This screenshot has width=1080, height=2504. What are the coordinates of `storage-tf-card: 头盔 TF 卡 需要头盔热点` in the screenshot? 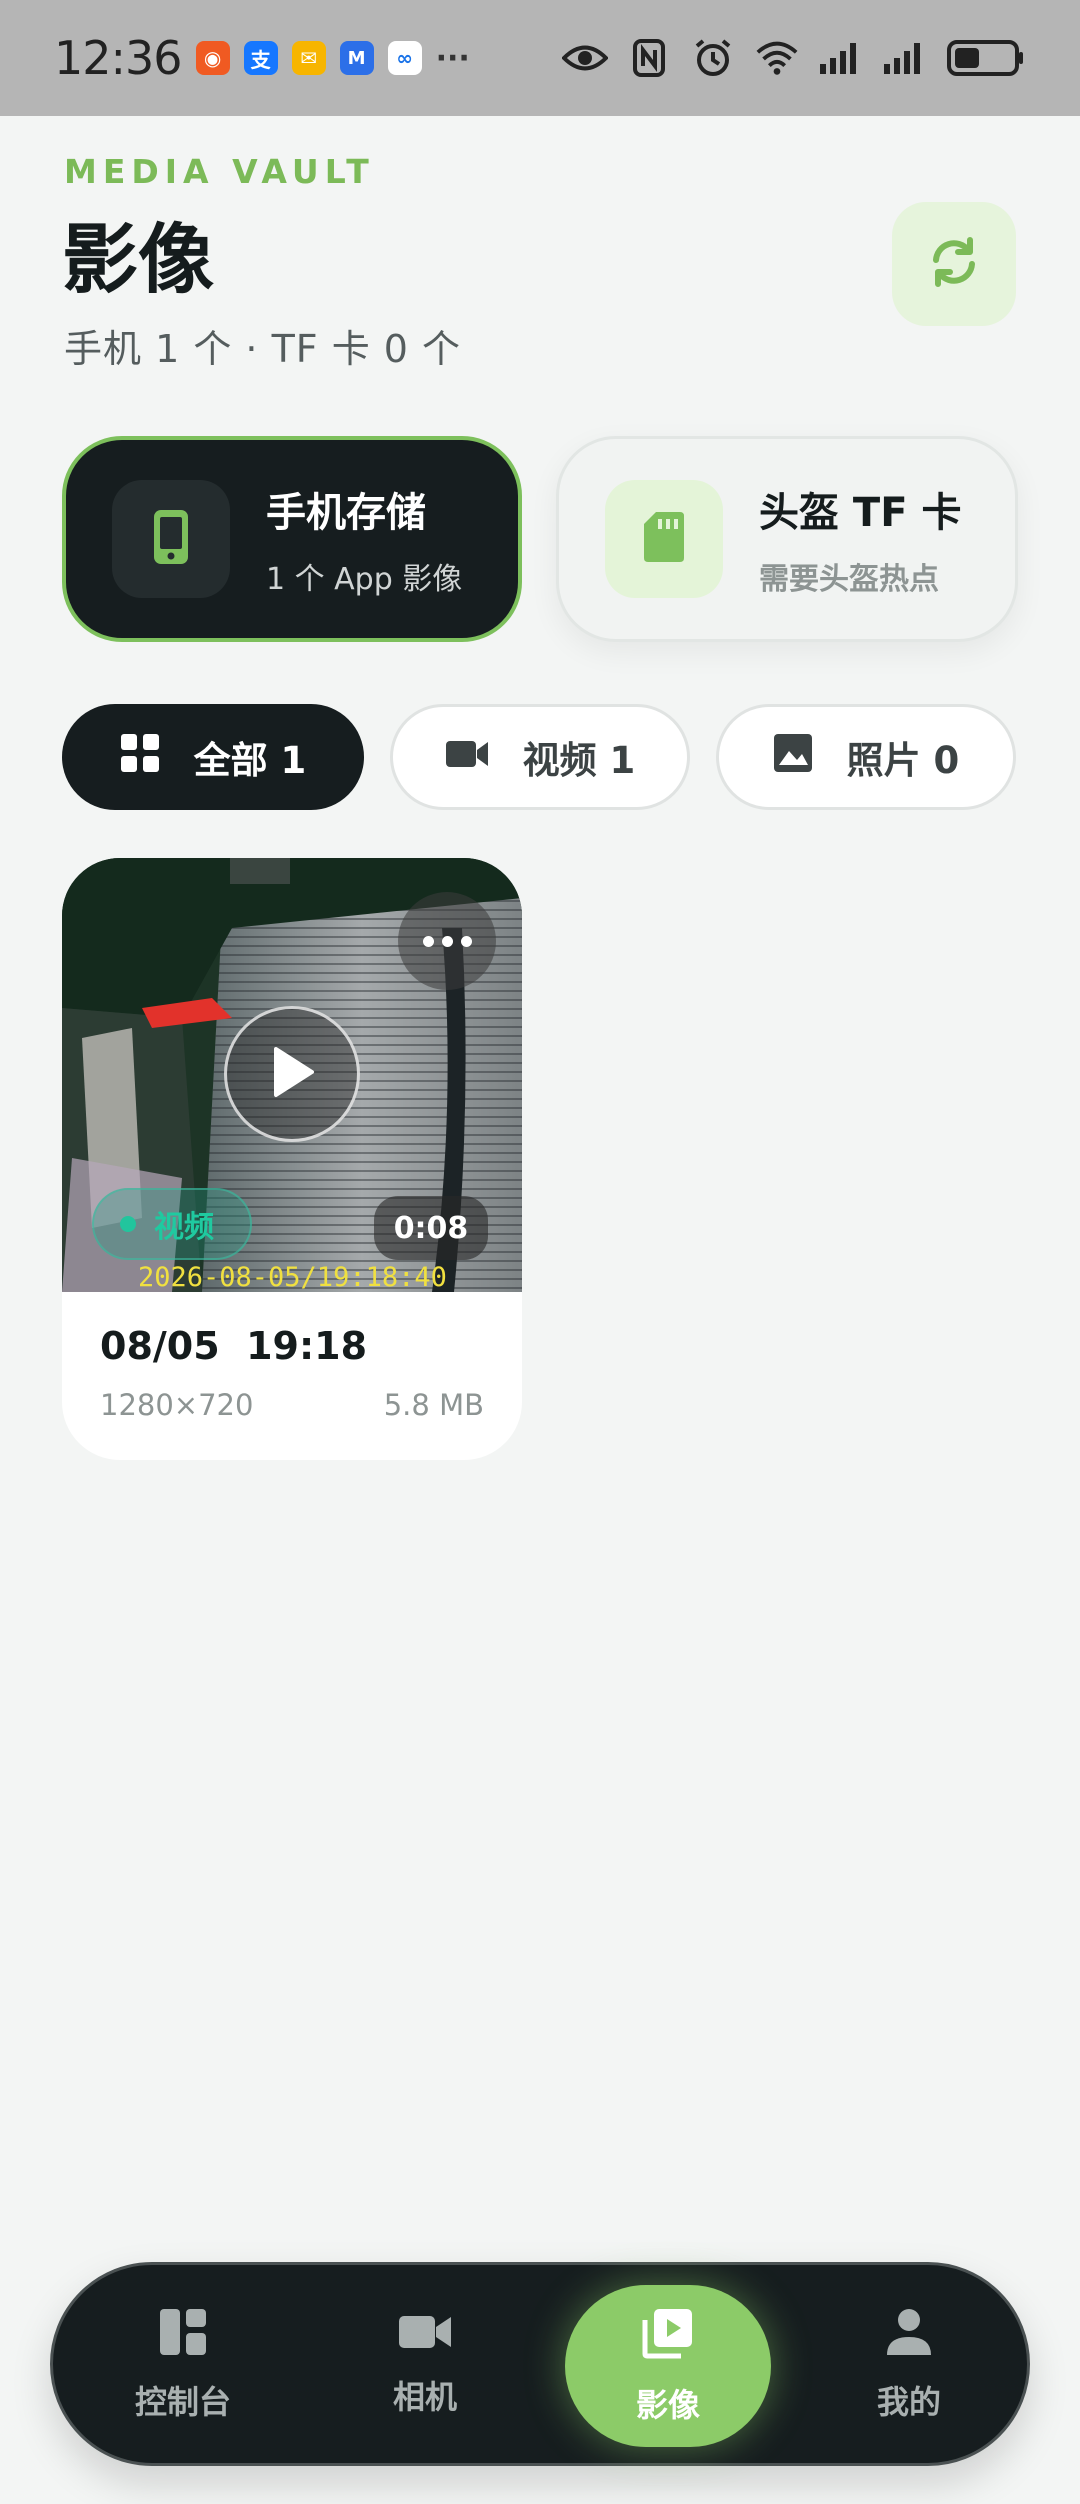 It's located at (787, 539).